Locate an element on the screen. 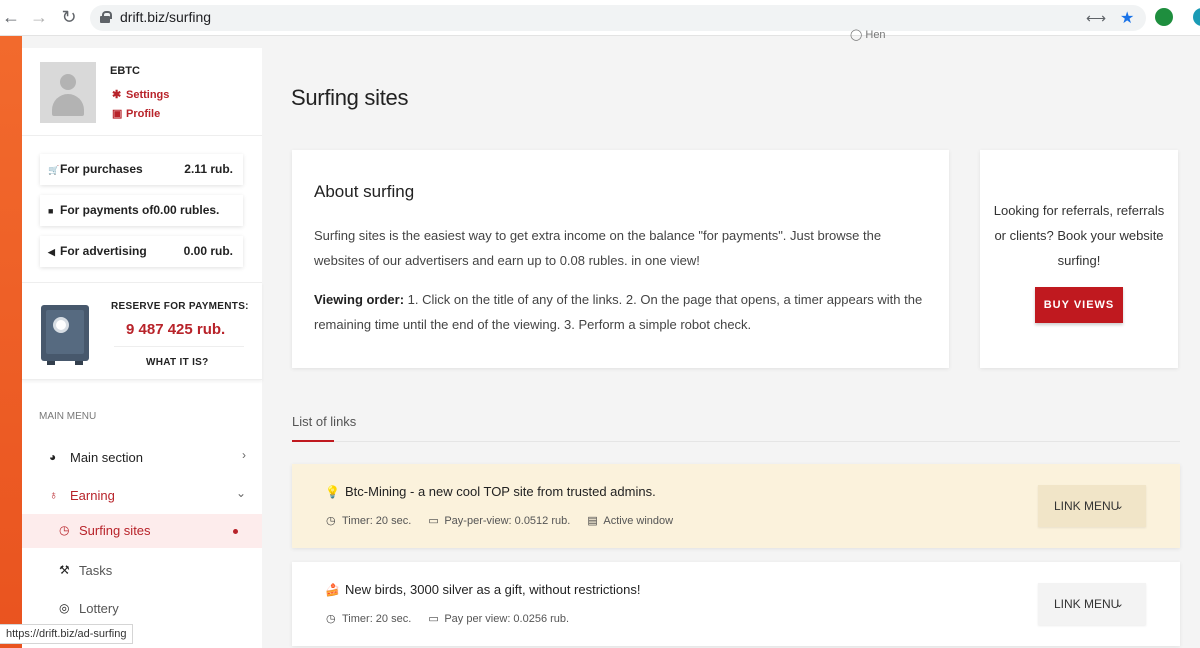 The width and height of the screenshot is (1200, 648). balance-purchases: 🛒For purchases 2.11 rub. is located at coordinates (141, 169).